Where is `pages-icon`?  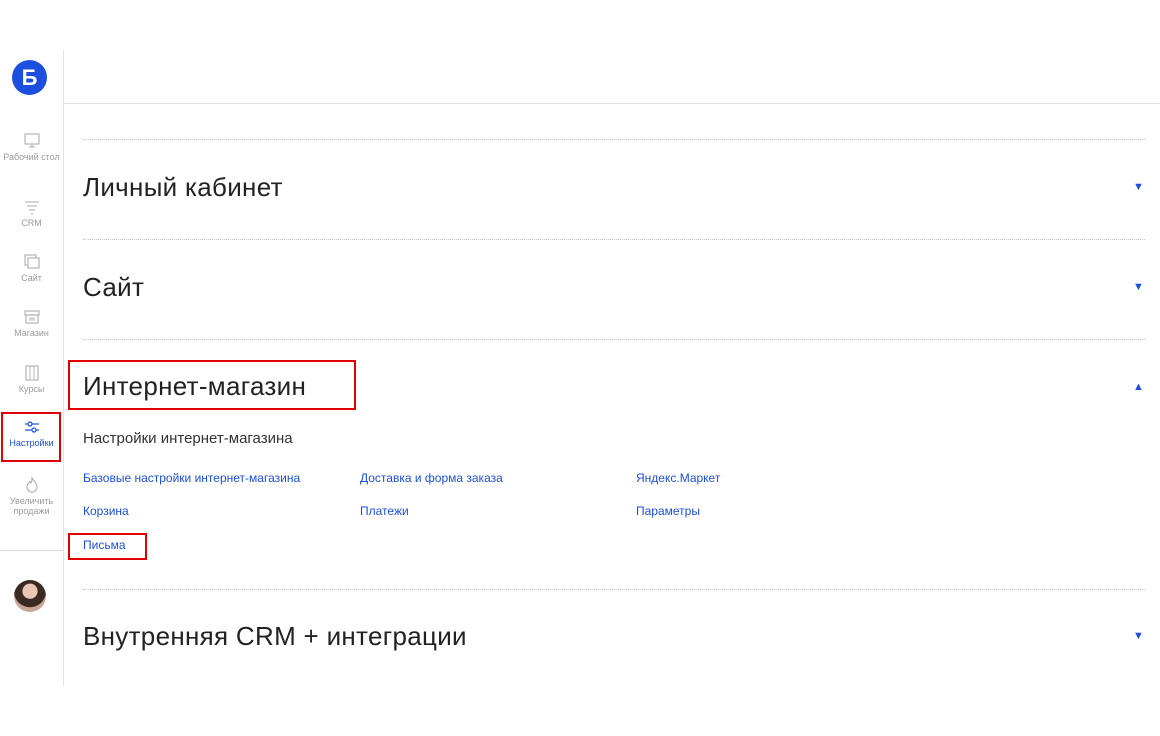
pages-icon is located at coordinates (31, 261).